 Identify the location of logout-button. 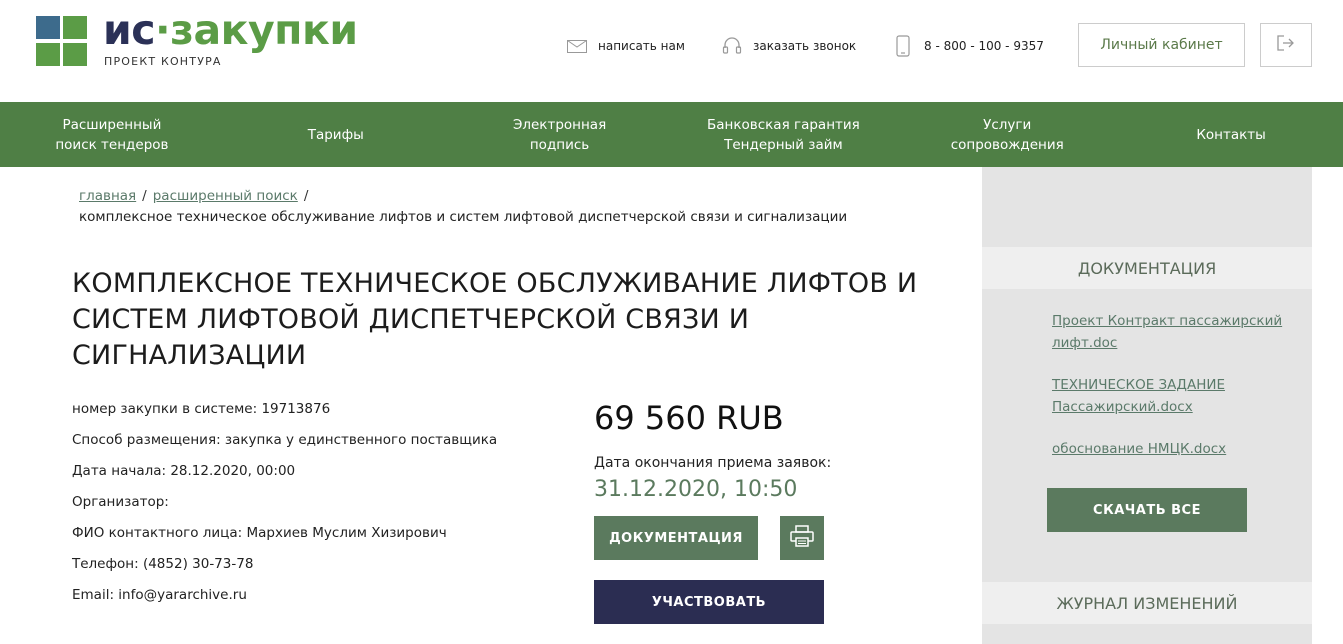
(1286, 45).